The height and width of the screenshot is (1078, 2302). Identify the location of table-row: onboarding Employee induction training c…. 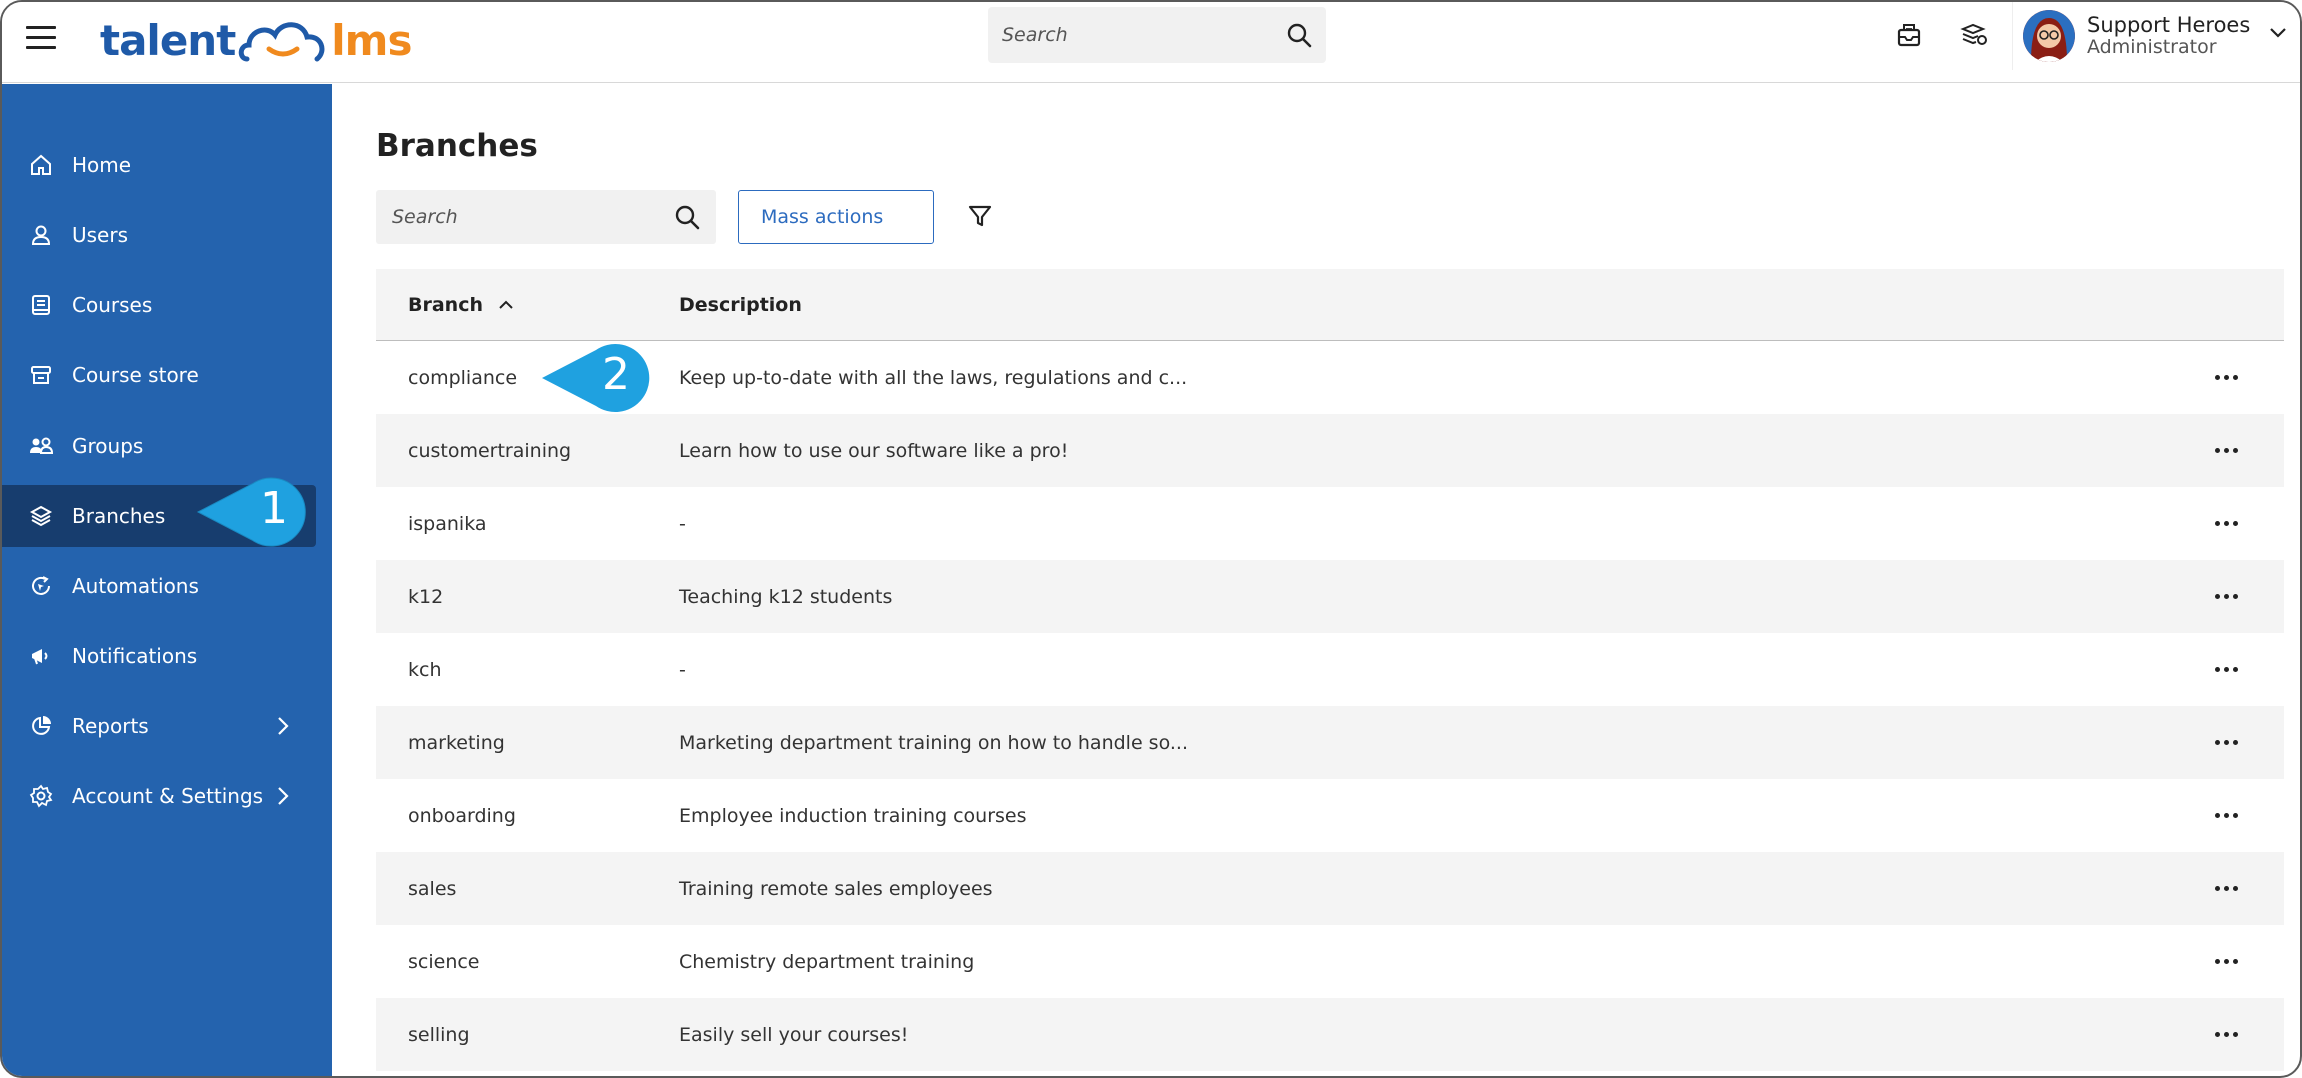
(1330, 815).